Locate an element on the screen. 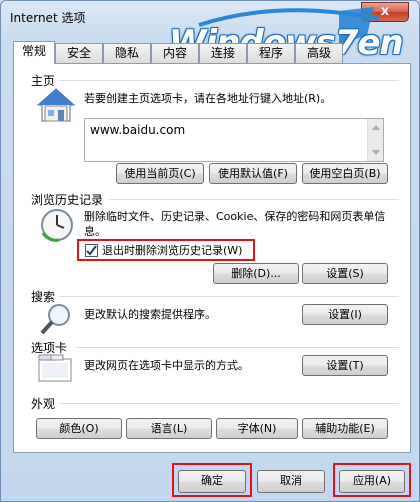 The width and height of the screenshot is (420, 502). window-title: Internet 选项 is located at coordinates (48, 18).